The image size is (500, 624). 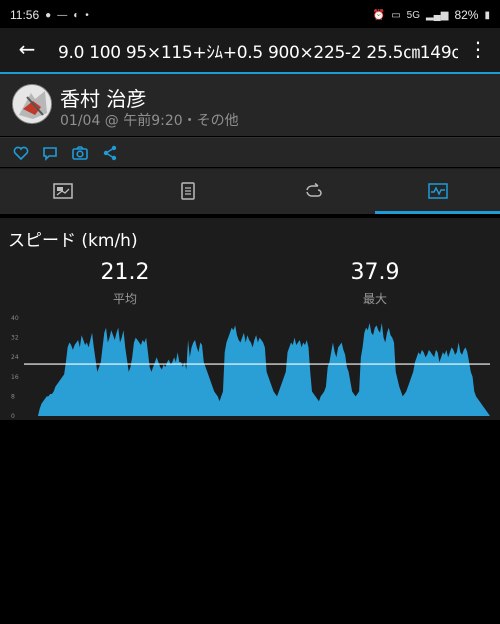 I want to click on app-icon: ◐, so click(x=76, y=15).